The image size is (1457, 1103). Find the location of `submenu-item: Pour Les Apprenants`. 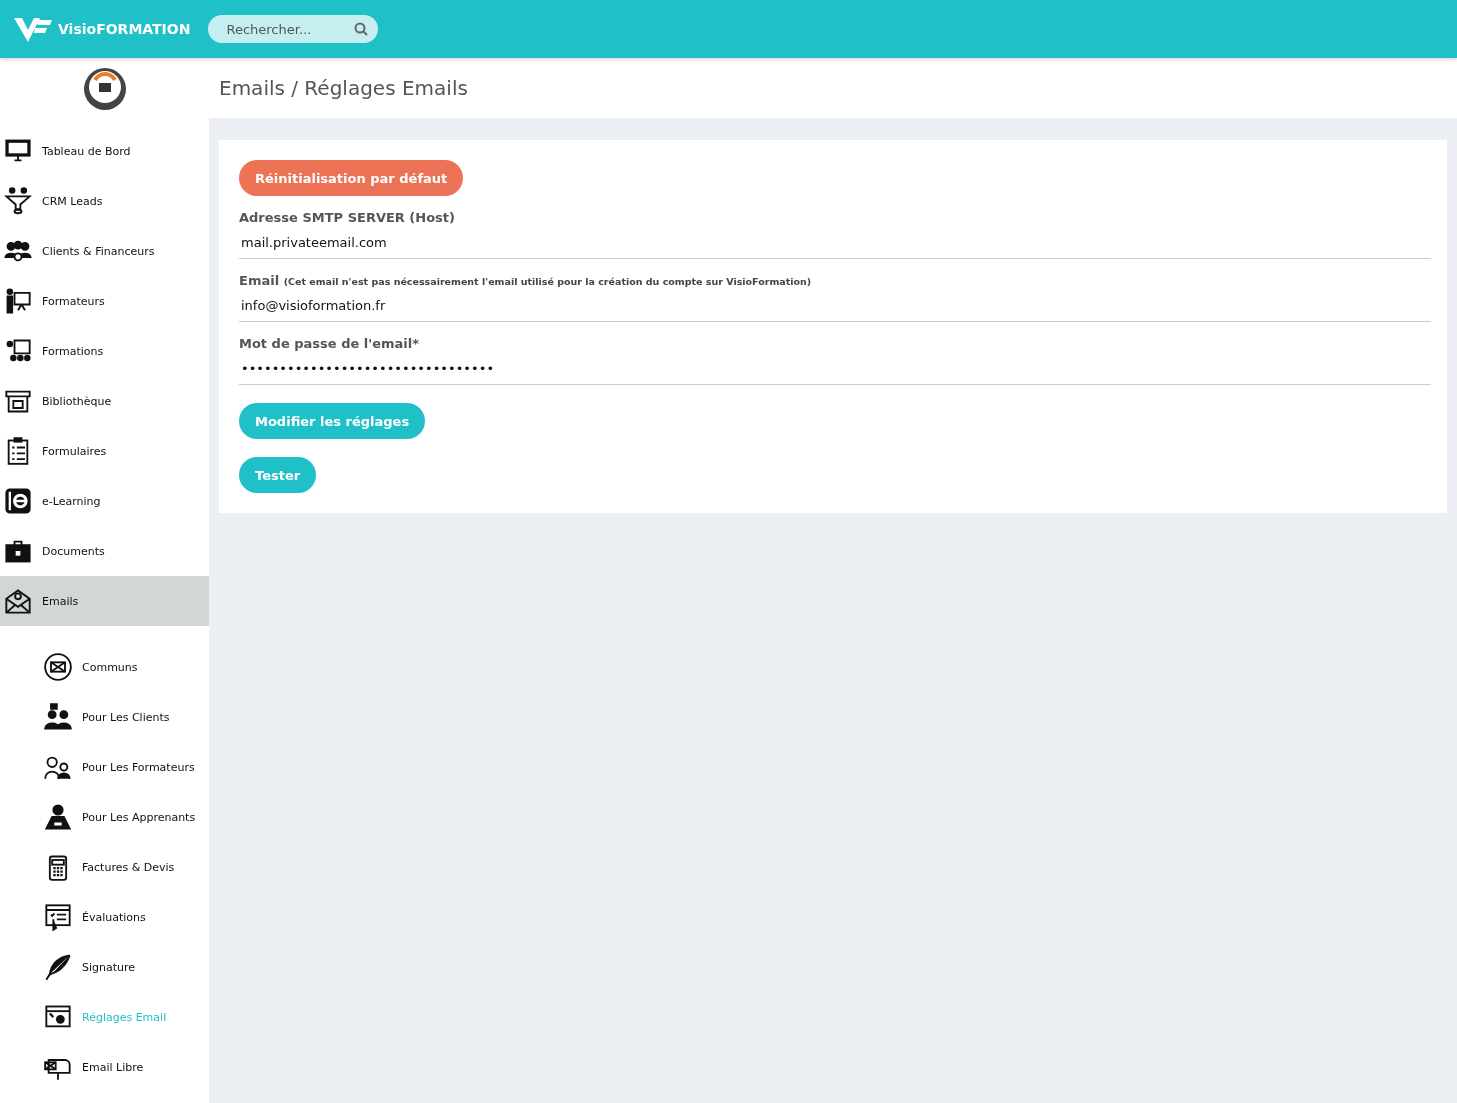

submenu-item: Pour Les Apprenants is located at coordinates (104, 817).